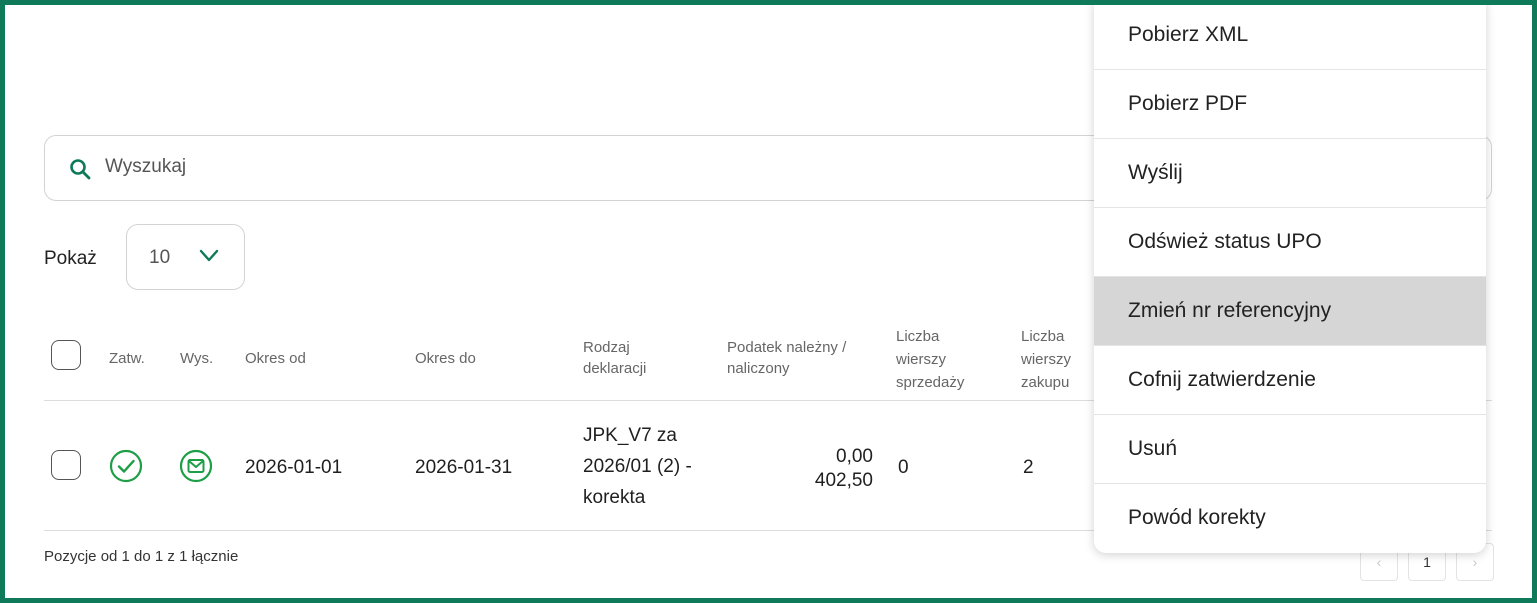  What do you see at coordinates (819, 469) in the screenshot?
I see `row-tax: 0,00 402,50` at bounding box center [819, 469].